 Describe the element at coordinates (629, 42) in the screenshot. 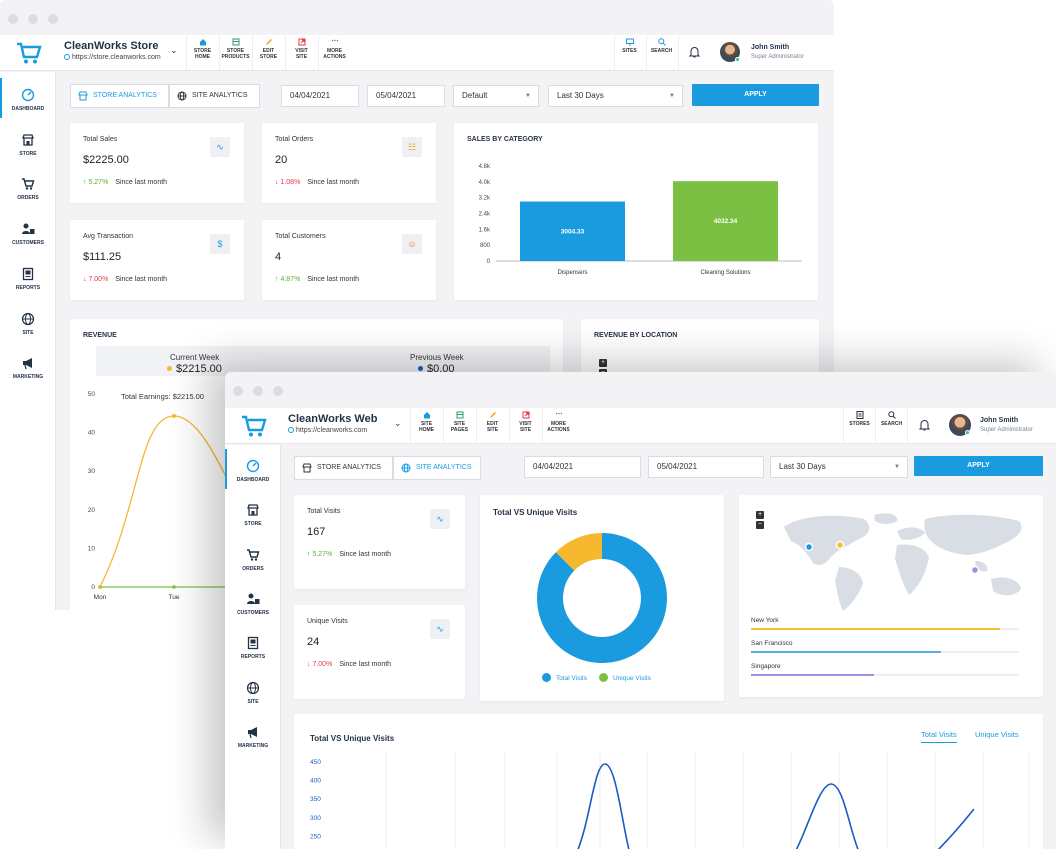

I see `monitor-icon` at that location.